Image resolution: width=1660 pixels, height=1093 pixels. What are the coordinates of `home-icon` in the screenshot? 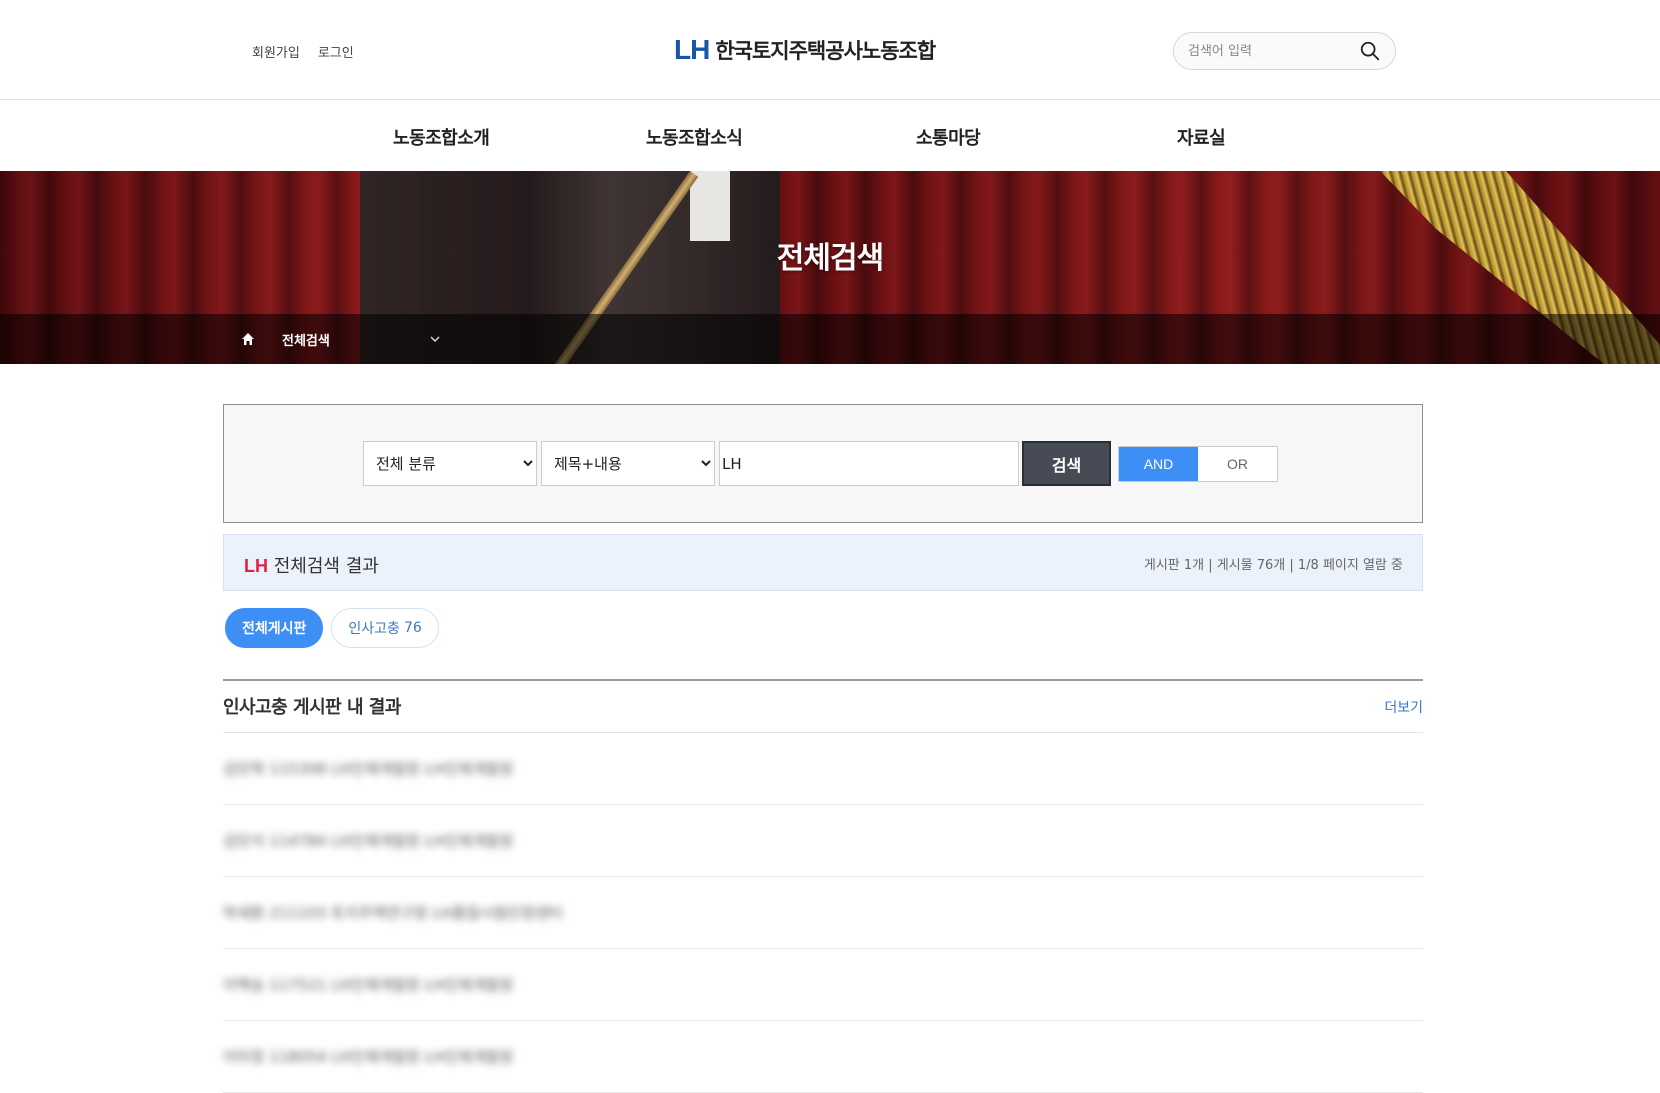 It's located at (248, 339).